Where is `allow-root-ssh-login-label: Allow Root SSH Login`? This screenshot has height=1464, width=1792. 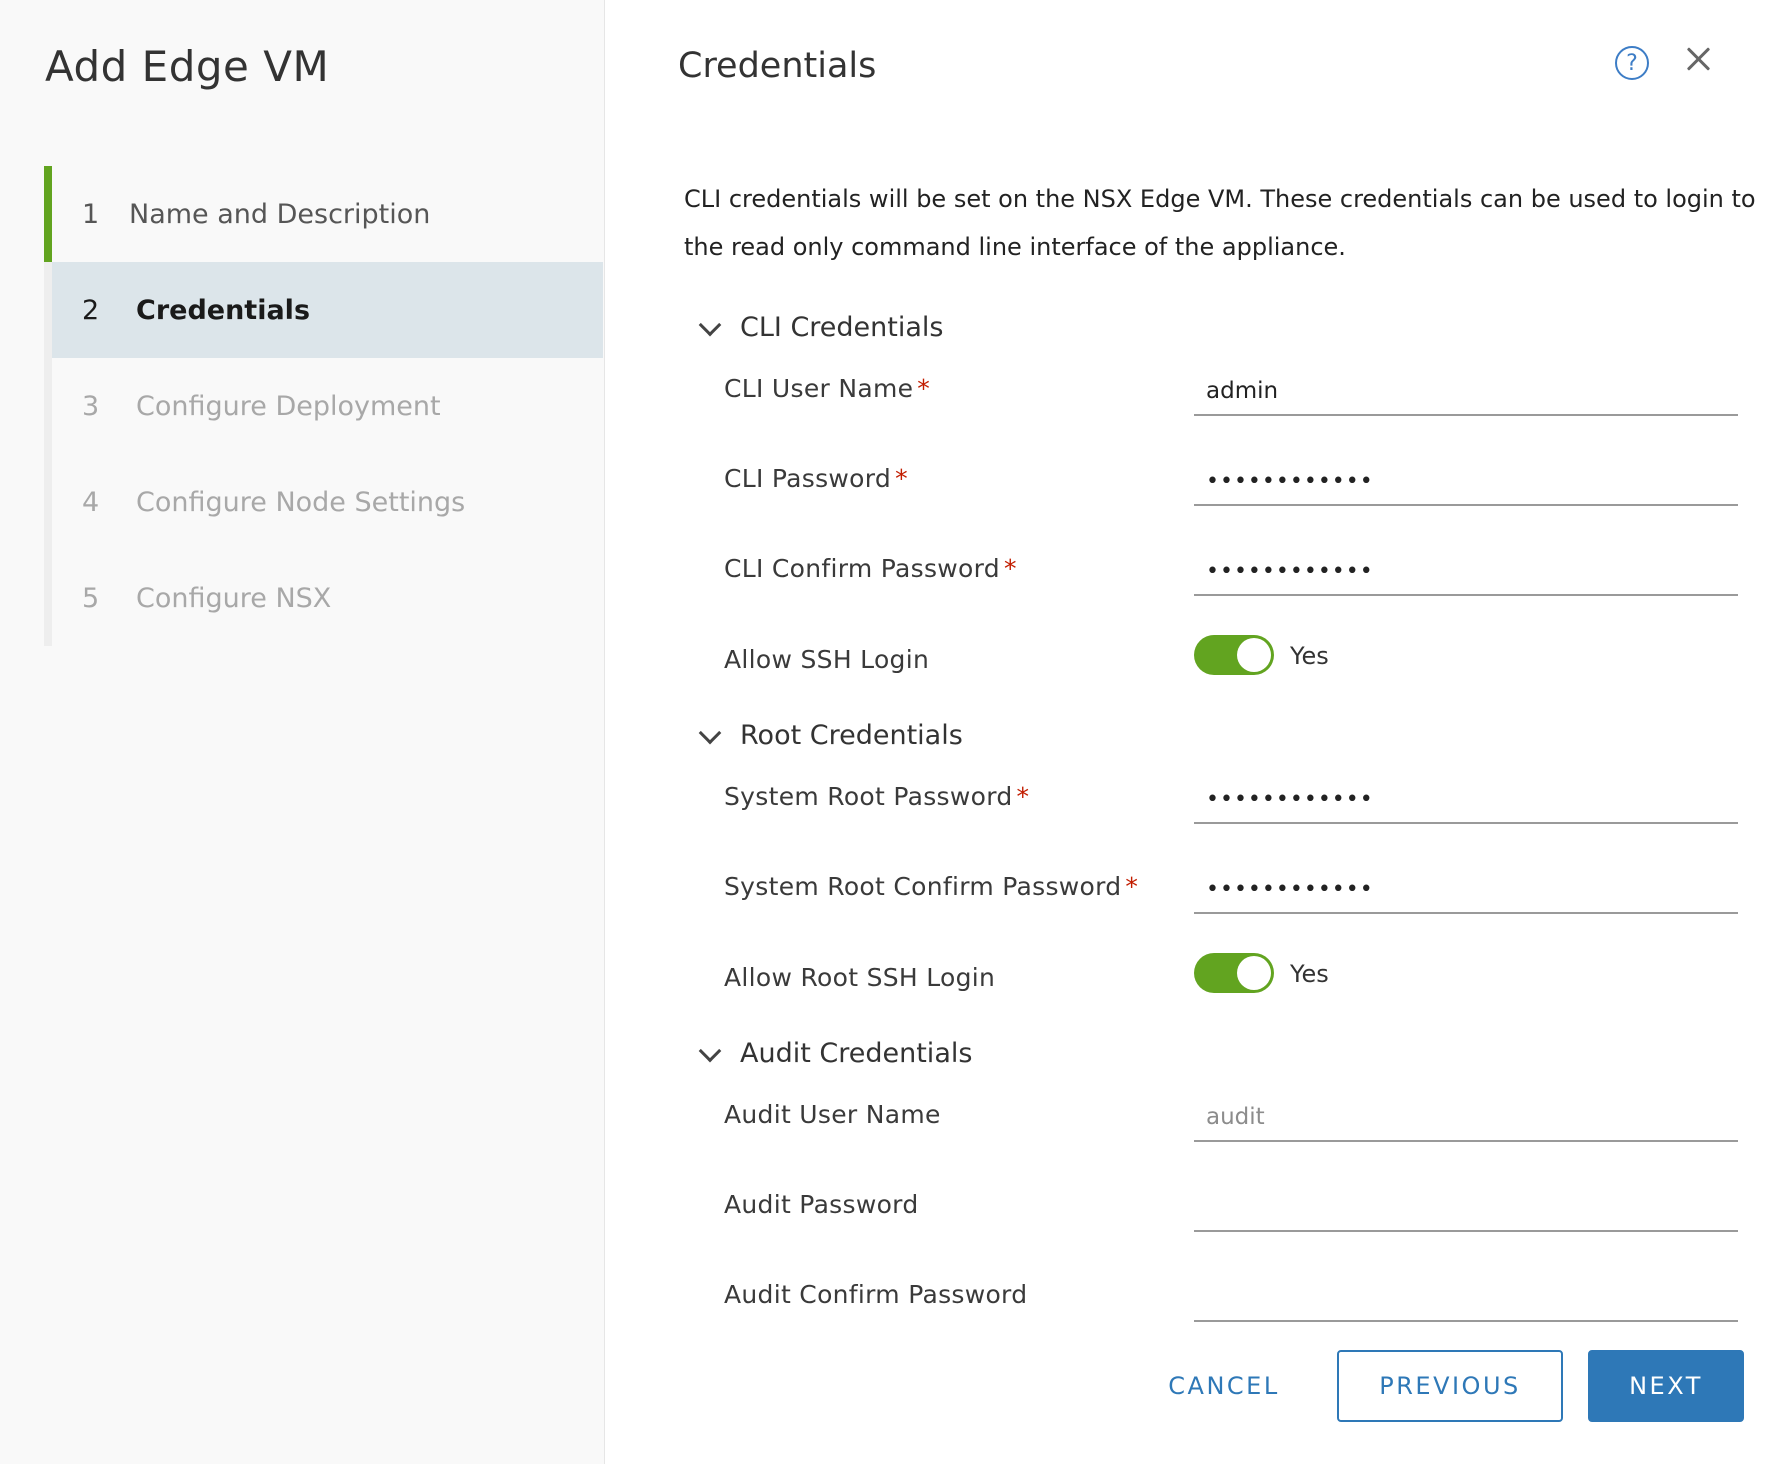
allow-root-ssh-login-label: Allow Root SSH Login is located at coordinates (860, 977).